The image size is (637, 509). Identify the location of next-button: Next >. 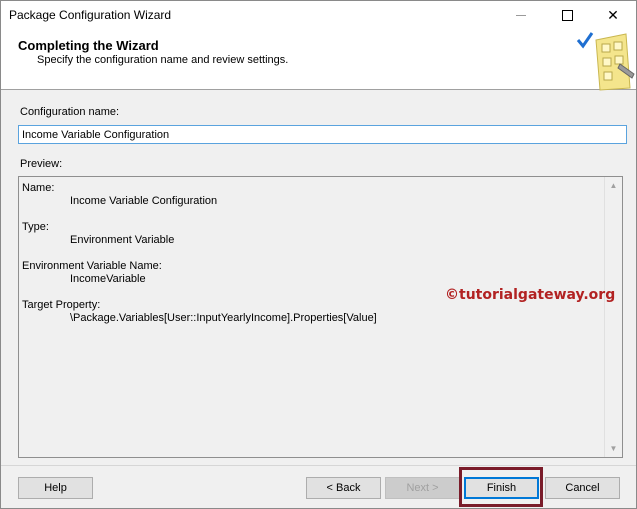
(422, 488).